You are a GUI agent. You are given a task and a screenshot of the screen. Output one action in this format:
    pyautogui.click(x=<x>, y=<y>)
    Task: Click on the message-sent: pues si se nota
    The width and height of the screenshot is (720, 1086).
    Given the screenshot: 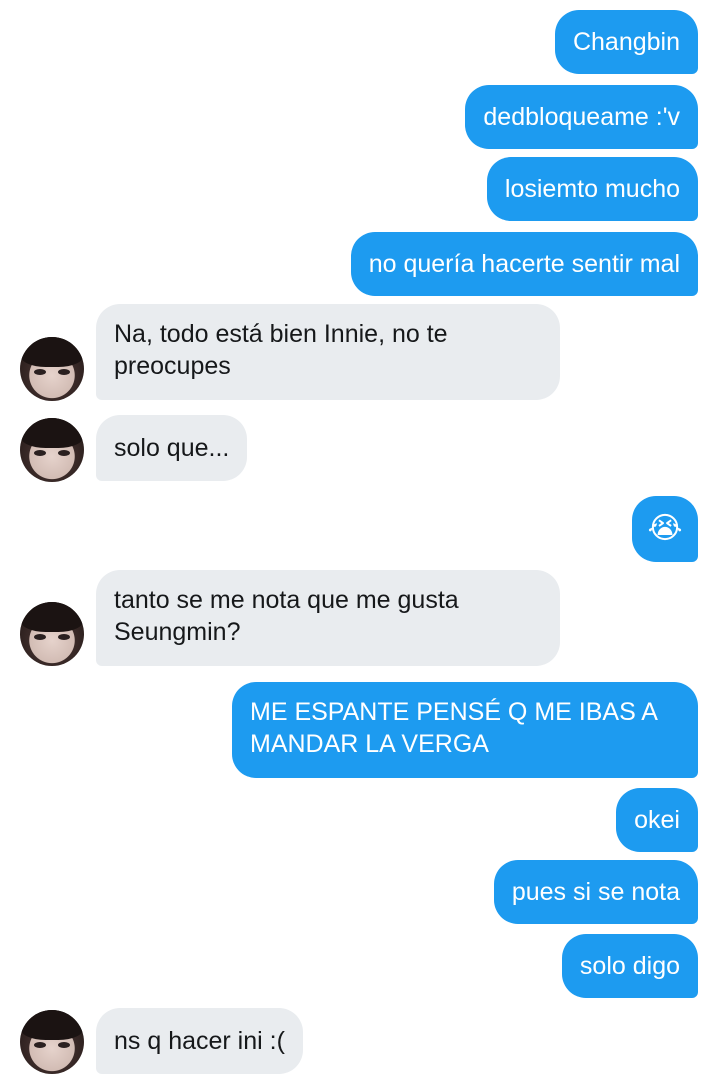 What is the action you would take?
    pyautogui.click(x=595, y=892)
    